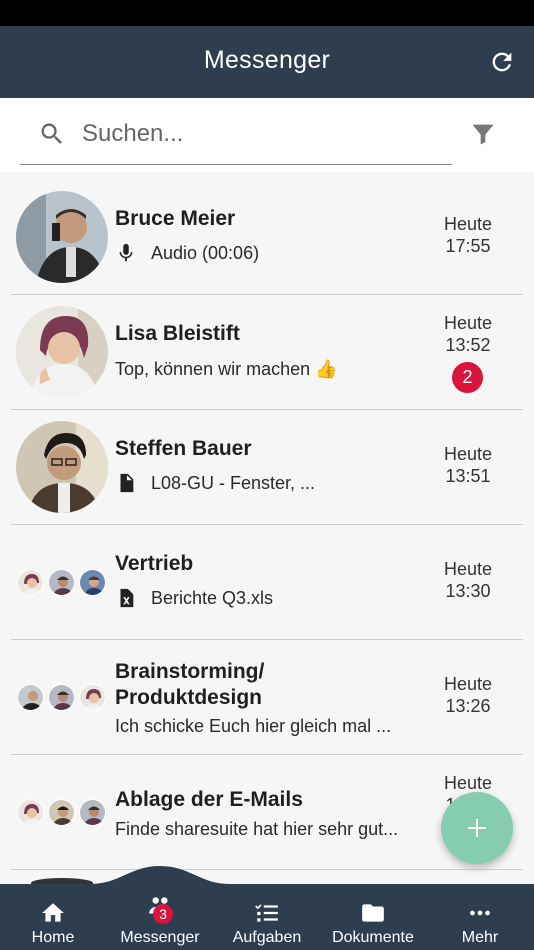  I want to click on chat-name: Vertrieb, so click(154, 563).